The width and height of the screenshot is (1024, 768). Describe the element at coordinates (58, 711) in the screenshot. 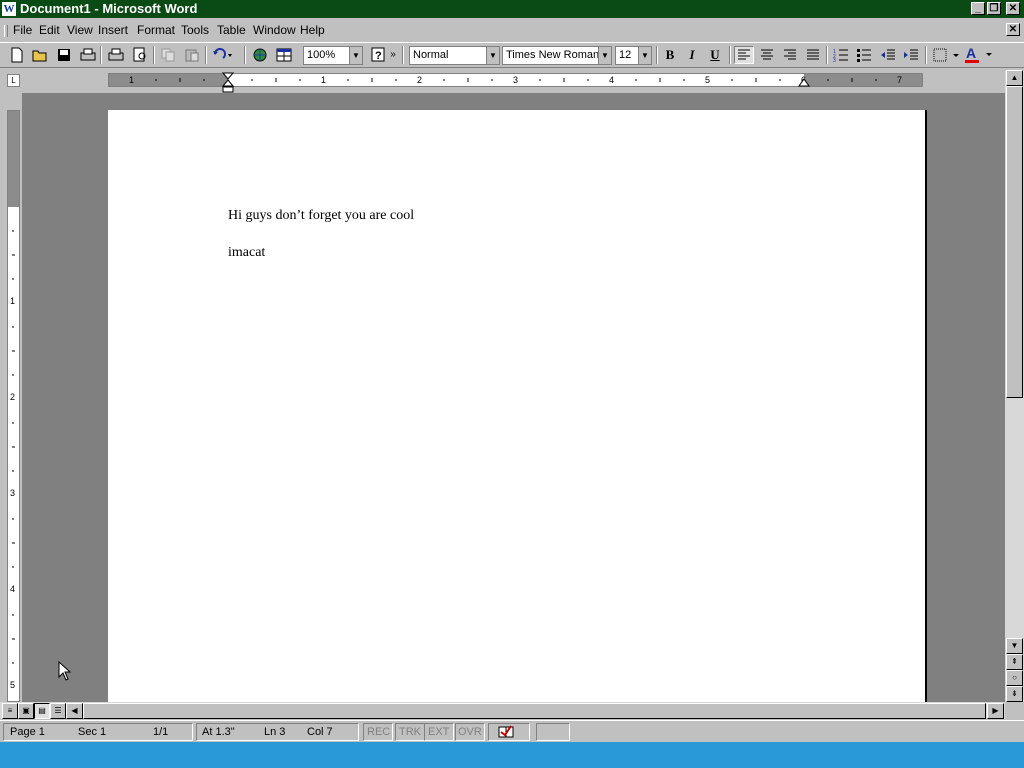

I see `outline-view-icon: ☰` at that location.